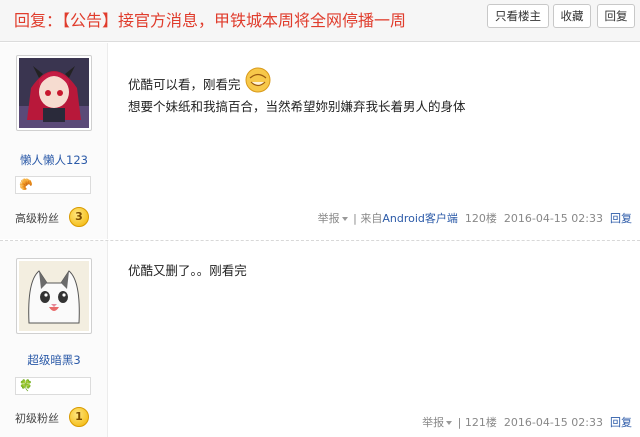 The width and height of the screenshot is (640, 437). Describe the element at coordinates (572, 16) in the screenshot. I see `favorite-button: 收藏` at that location.